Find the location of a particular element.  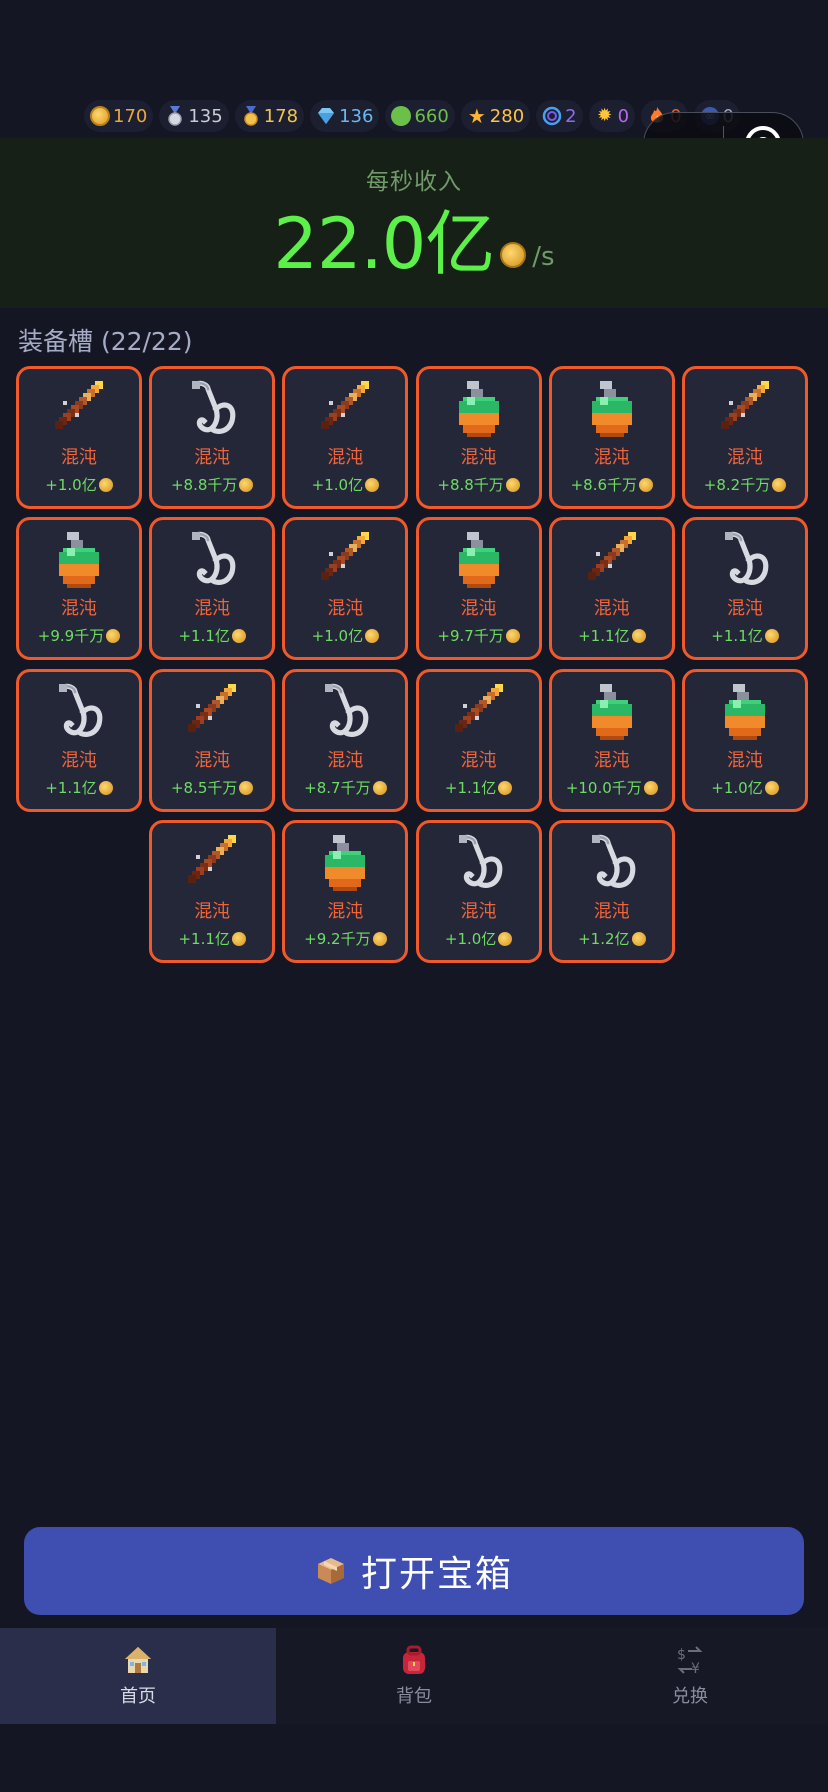

bonus-value: +9.7千万 is located at coordinates (470, 636).